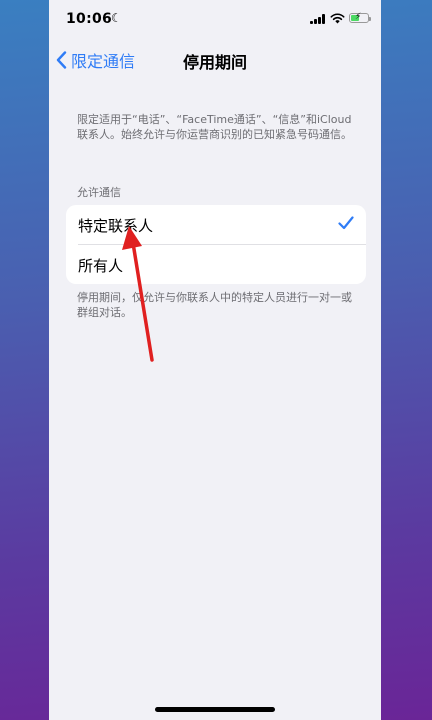  I want to click on section-header: 允许通信, so click(99, 192).